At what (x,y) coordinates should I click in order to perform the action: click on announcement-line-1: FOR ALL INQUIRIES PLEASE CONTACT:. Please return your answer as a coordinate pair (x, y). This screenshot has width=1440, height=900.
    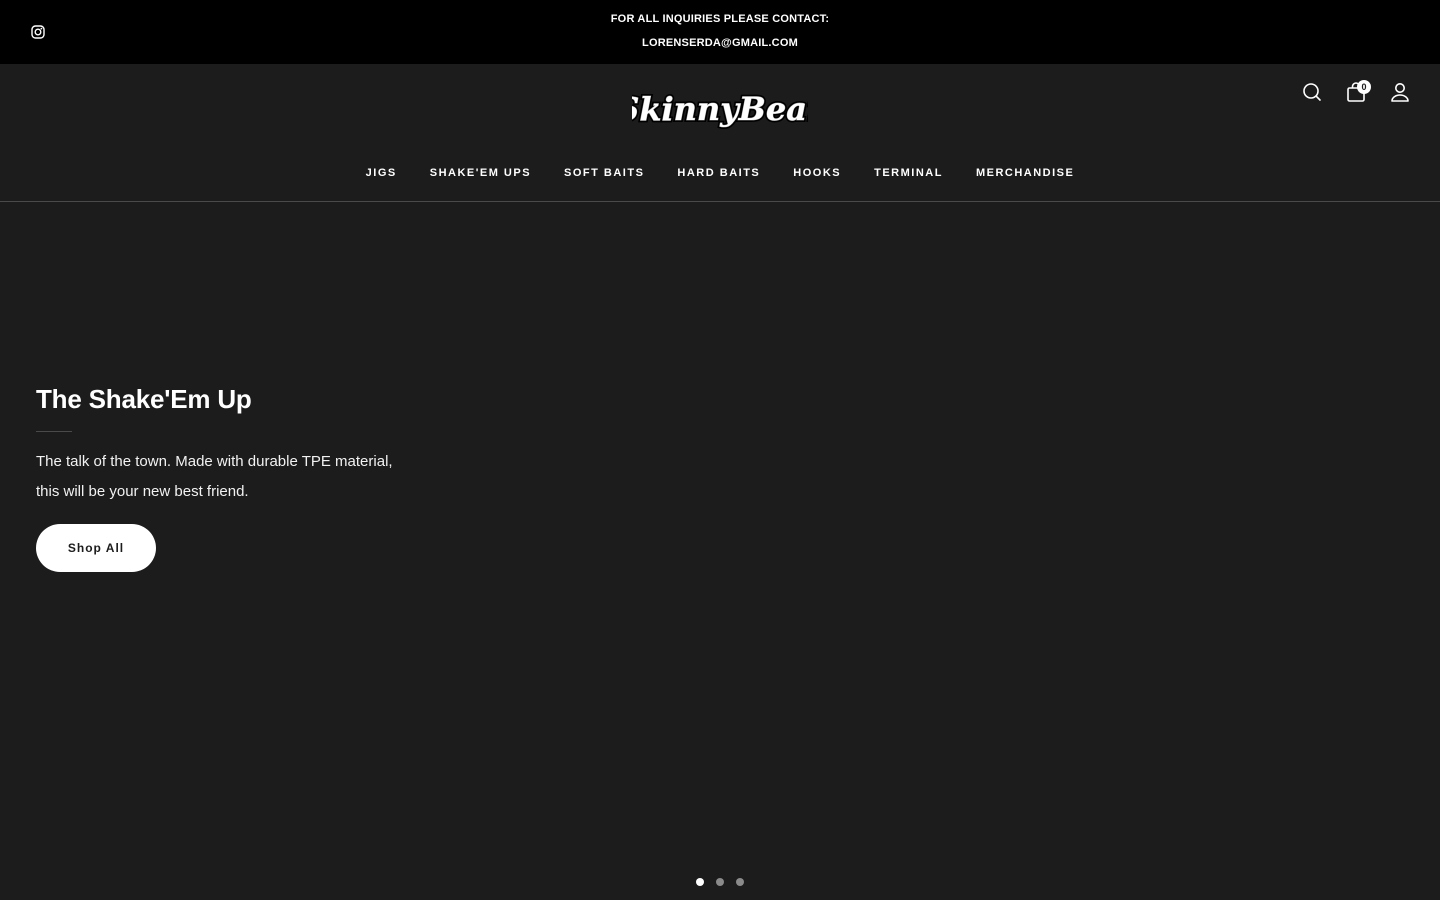
    Looking at the image, I should click on (720, 19).